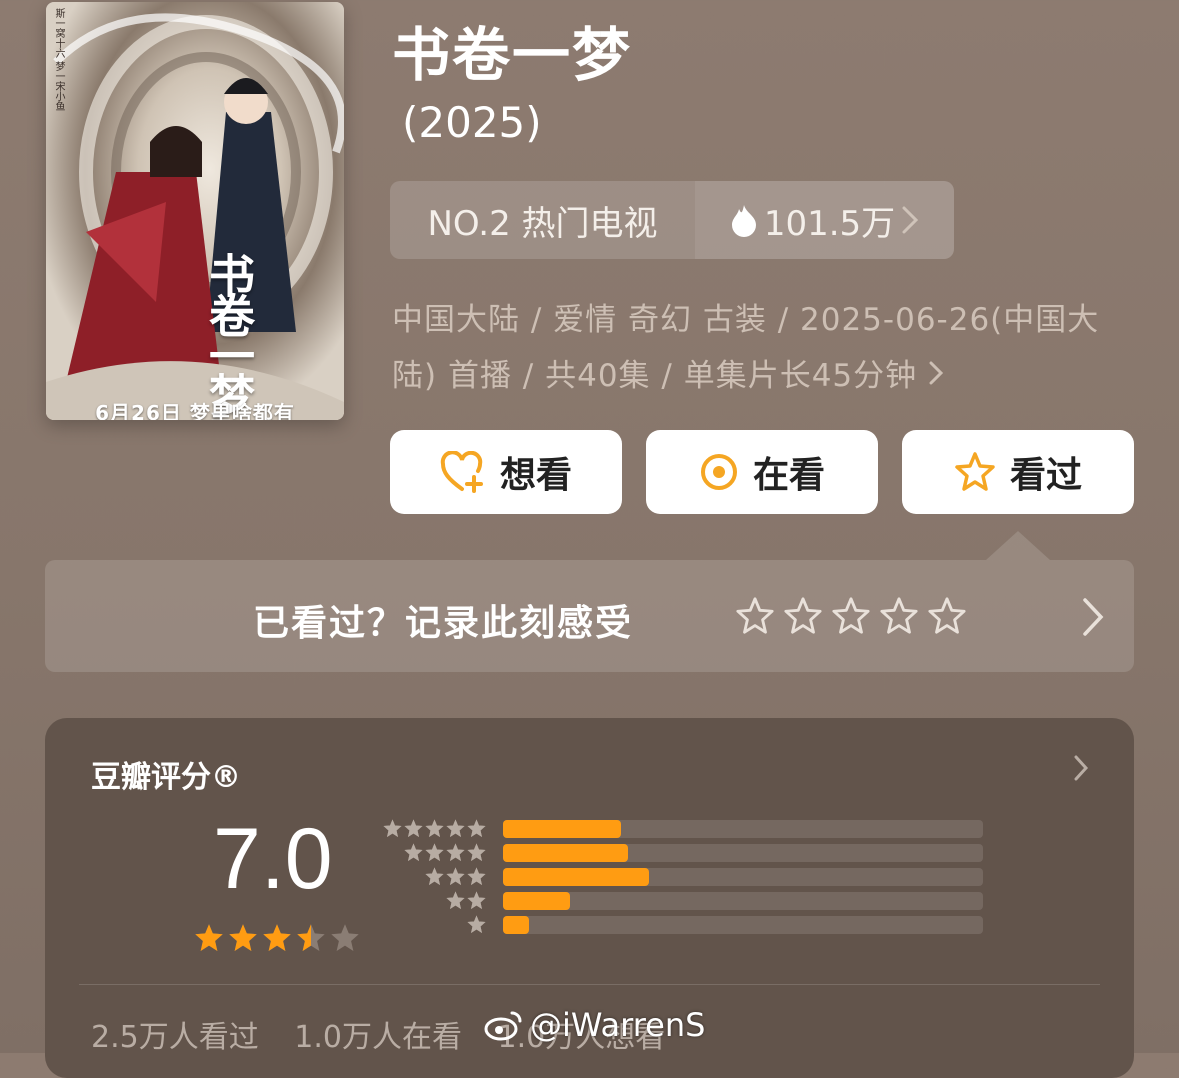 The width and height of the screenshot is (1179, 1078). What do you see at coordinates (512, 55) in the screenshot?
I see `page-title: 书卷一梦` at bounding box center [512, 55].